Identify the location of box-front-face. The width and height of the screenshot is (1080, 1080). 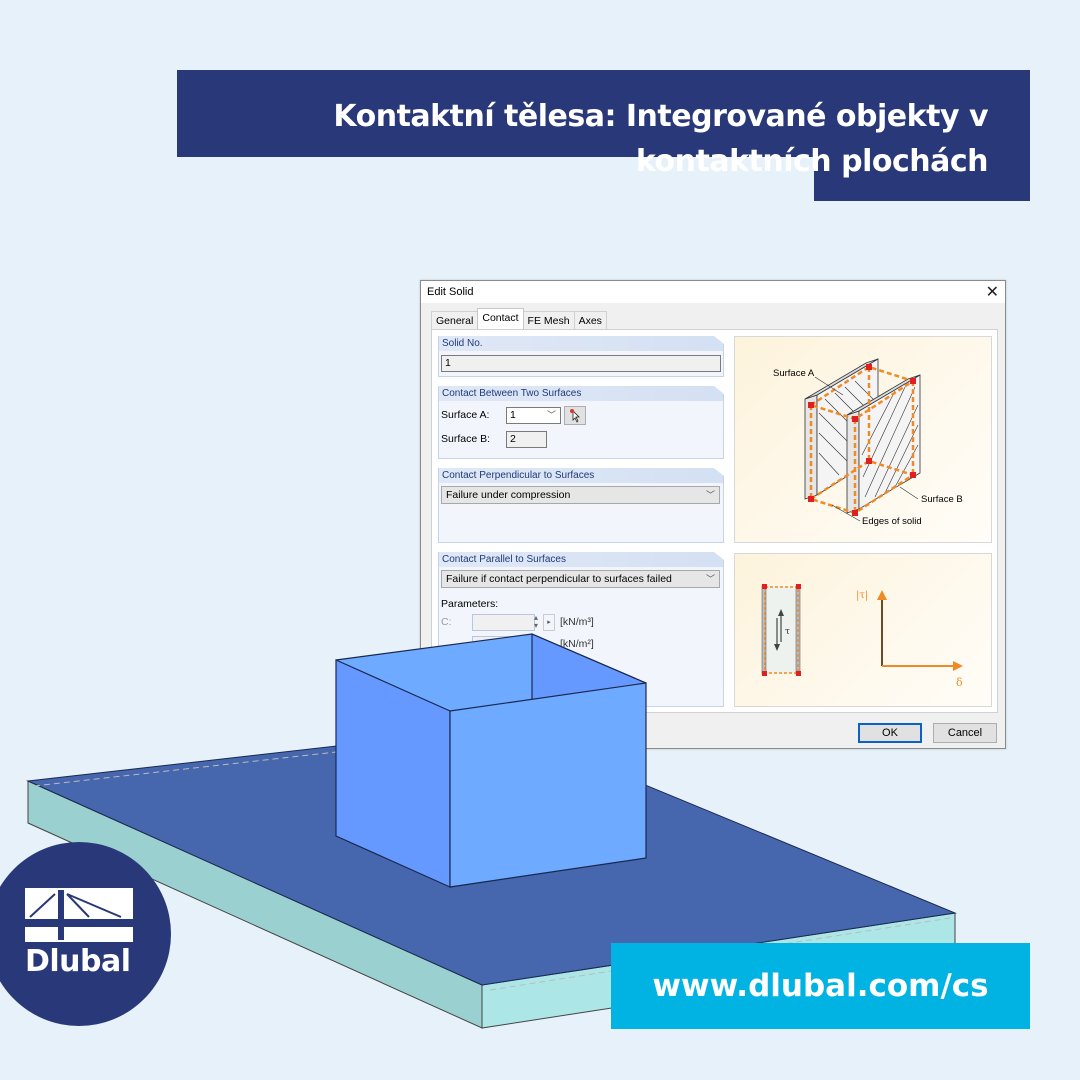
(548, 785).